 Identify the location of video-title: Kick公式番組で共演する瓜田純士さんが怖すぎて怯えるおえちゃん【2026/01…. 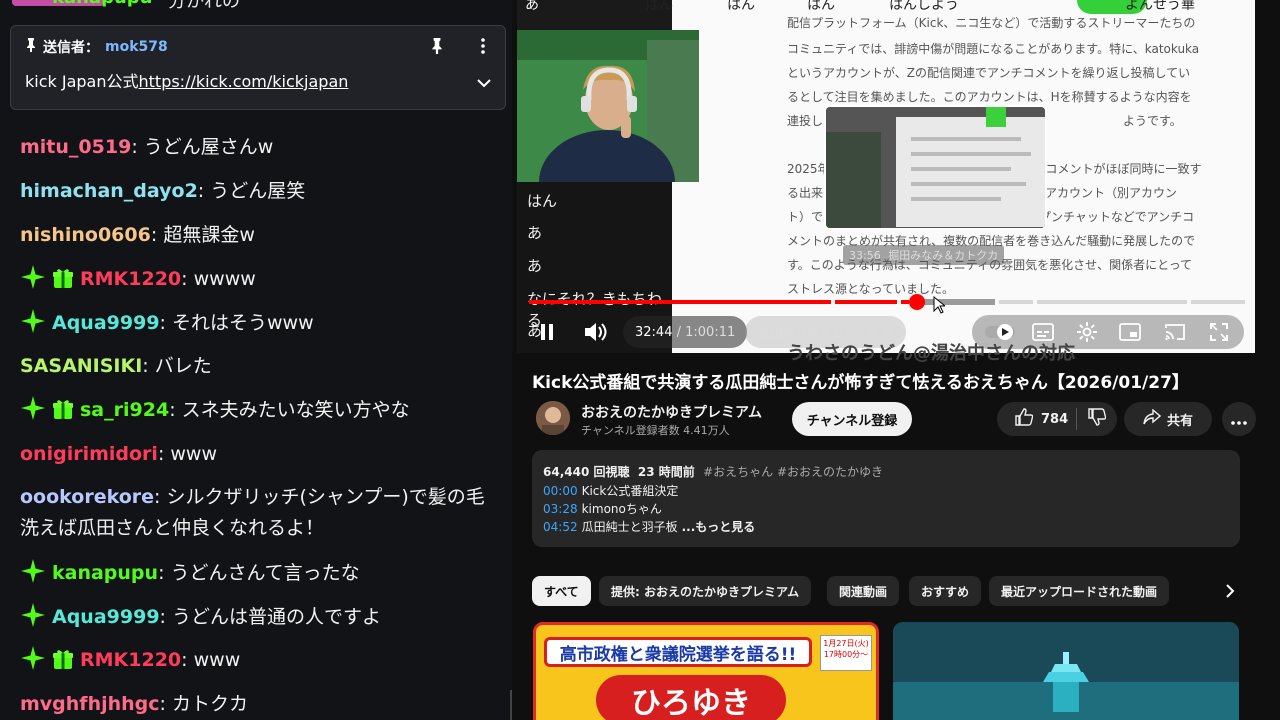
(860, 383).